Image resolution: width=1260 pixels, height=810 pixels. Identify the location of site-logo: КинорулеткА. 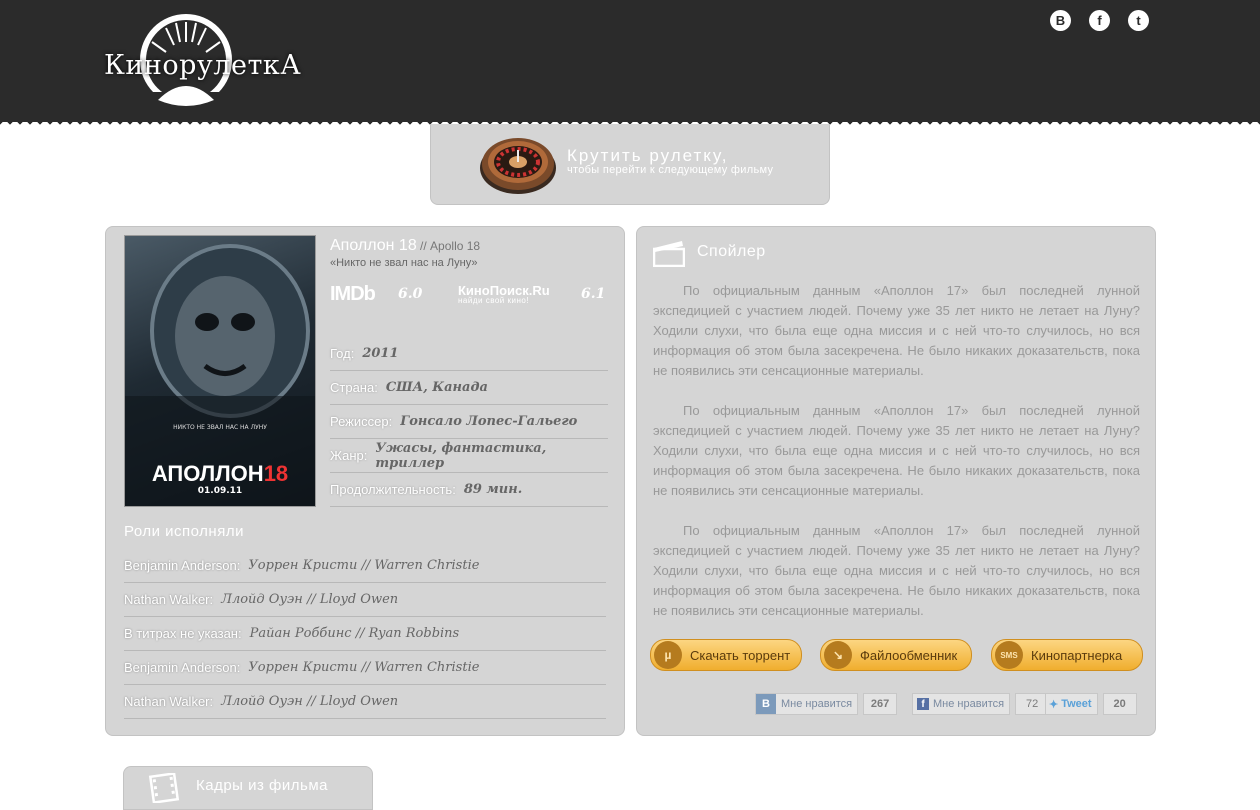
(202, 60).